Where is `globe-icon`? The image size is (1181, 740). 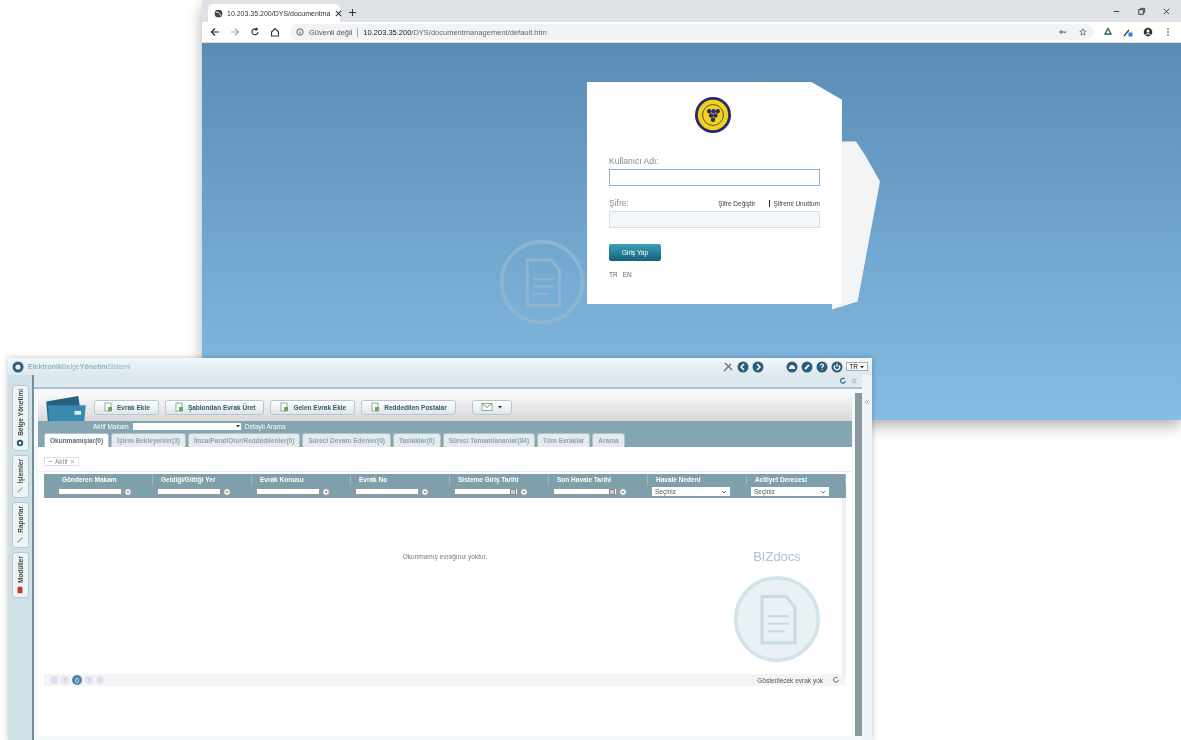 globe-icon is located at coordinates (218, 13).